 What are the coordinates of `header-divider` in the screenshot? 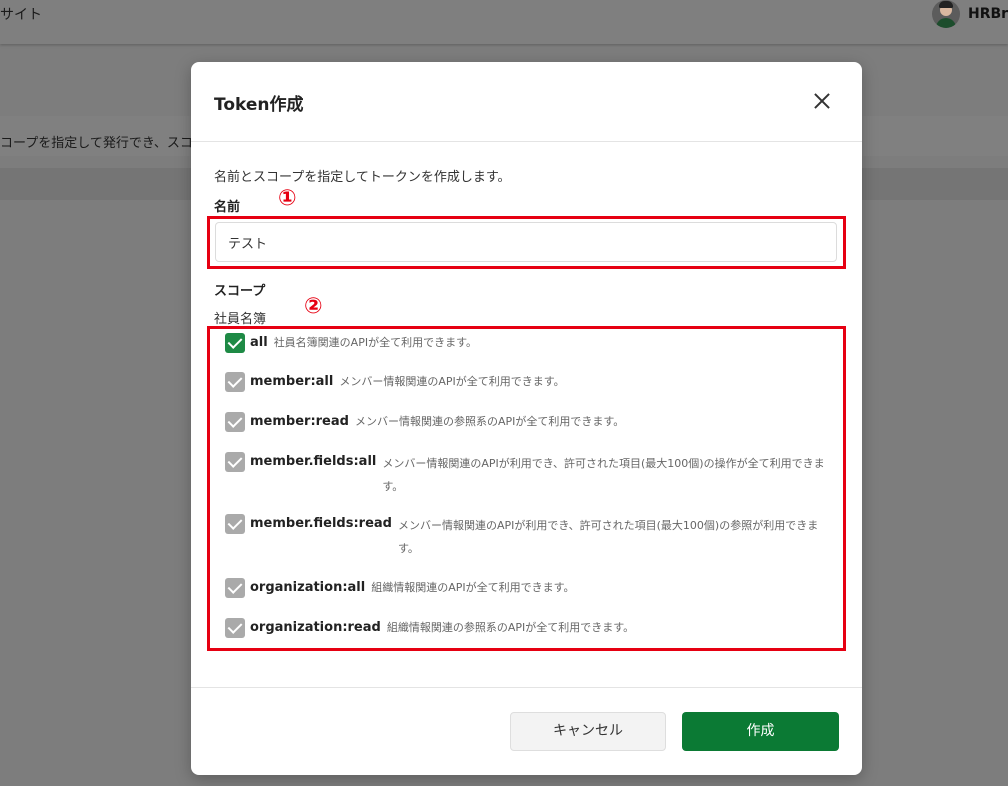 It's located at (526, 141).